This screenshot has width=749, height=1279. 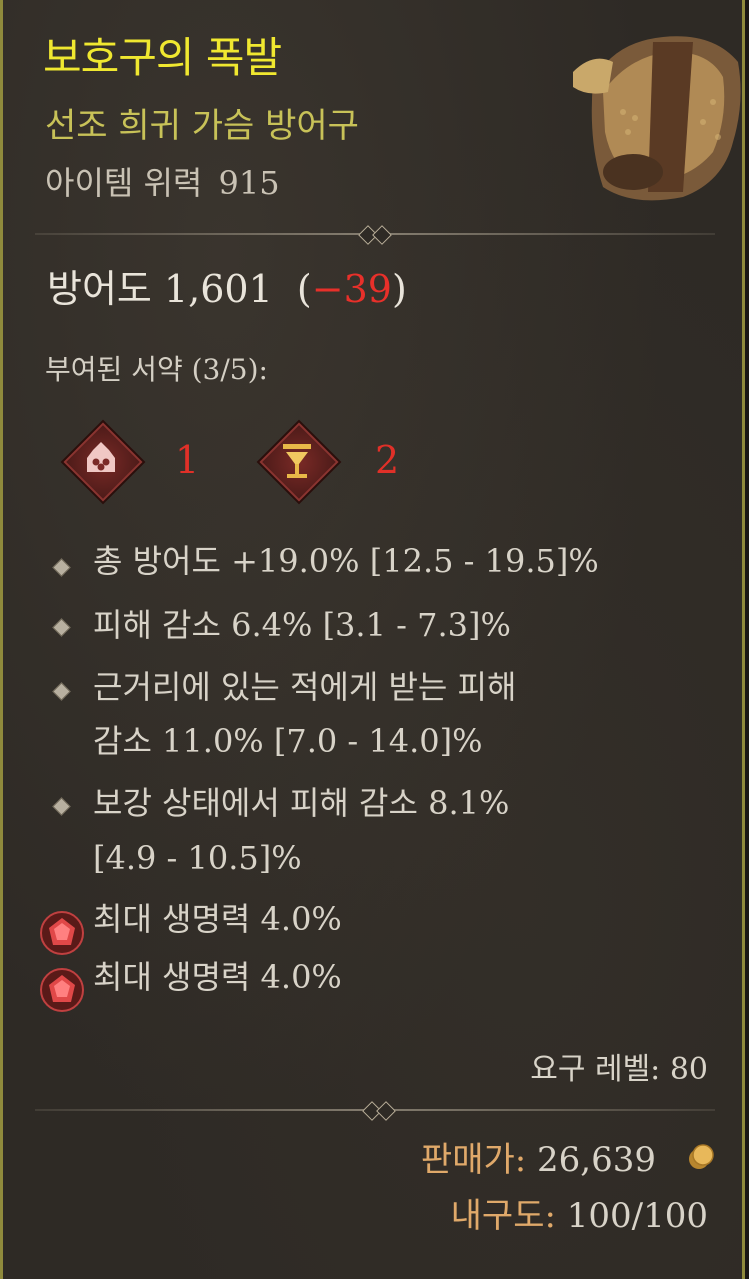 I want to click on affix-line: 감소 11.0% [7.0 - 14.0]%, so click(x=288, y=741).